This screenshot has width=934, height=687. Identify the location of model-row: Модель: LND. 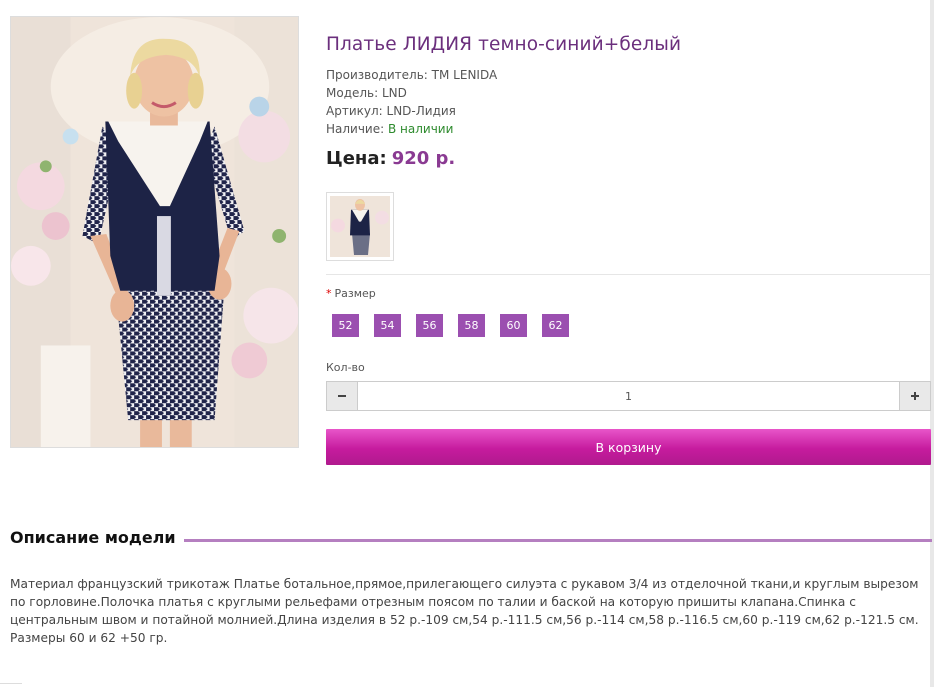
(629, 93).